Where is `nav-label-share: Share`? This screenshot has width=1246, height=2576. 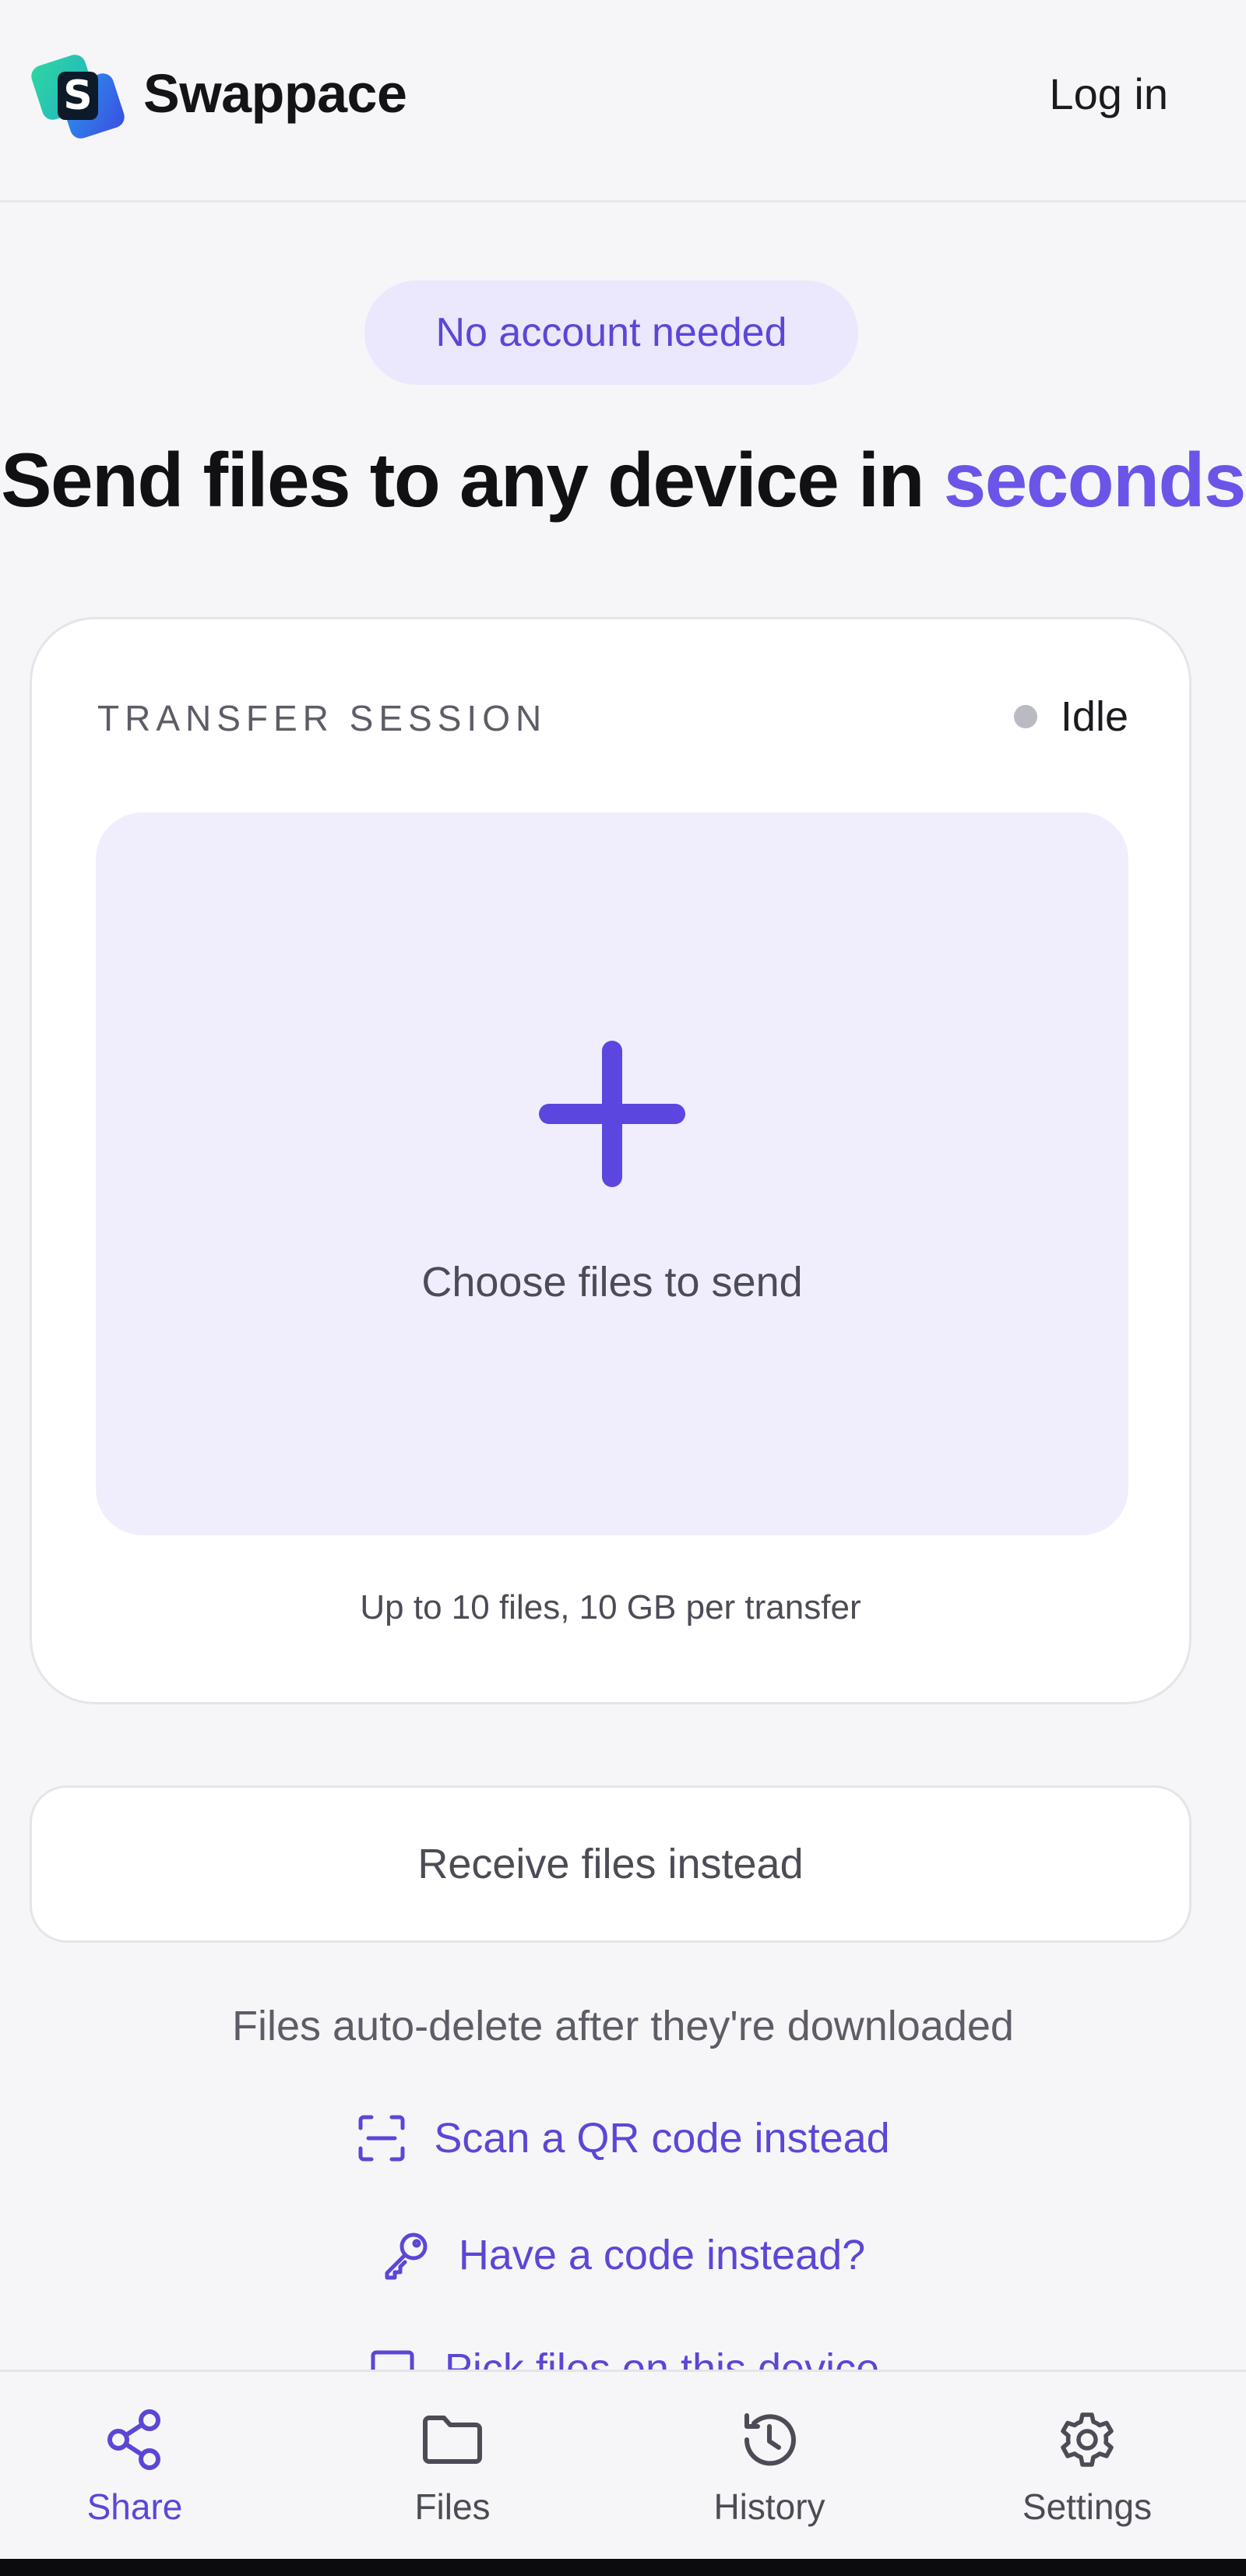
nav-label-share: Share is located at coordinates (134, 2506).